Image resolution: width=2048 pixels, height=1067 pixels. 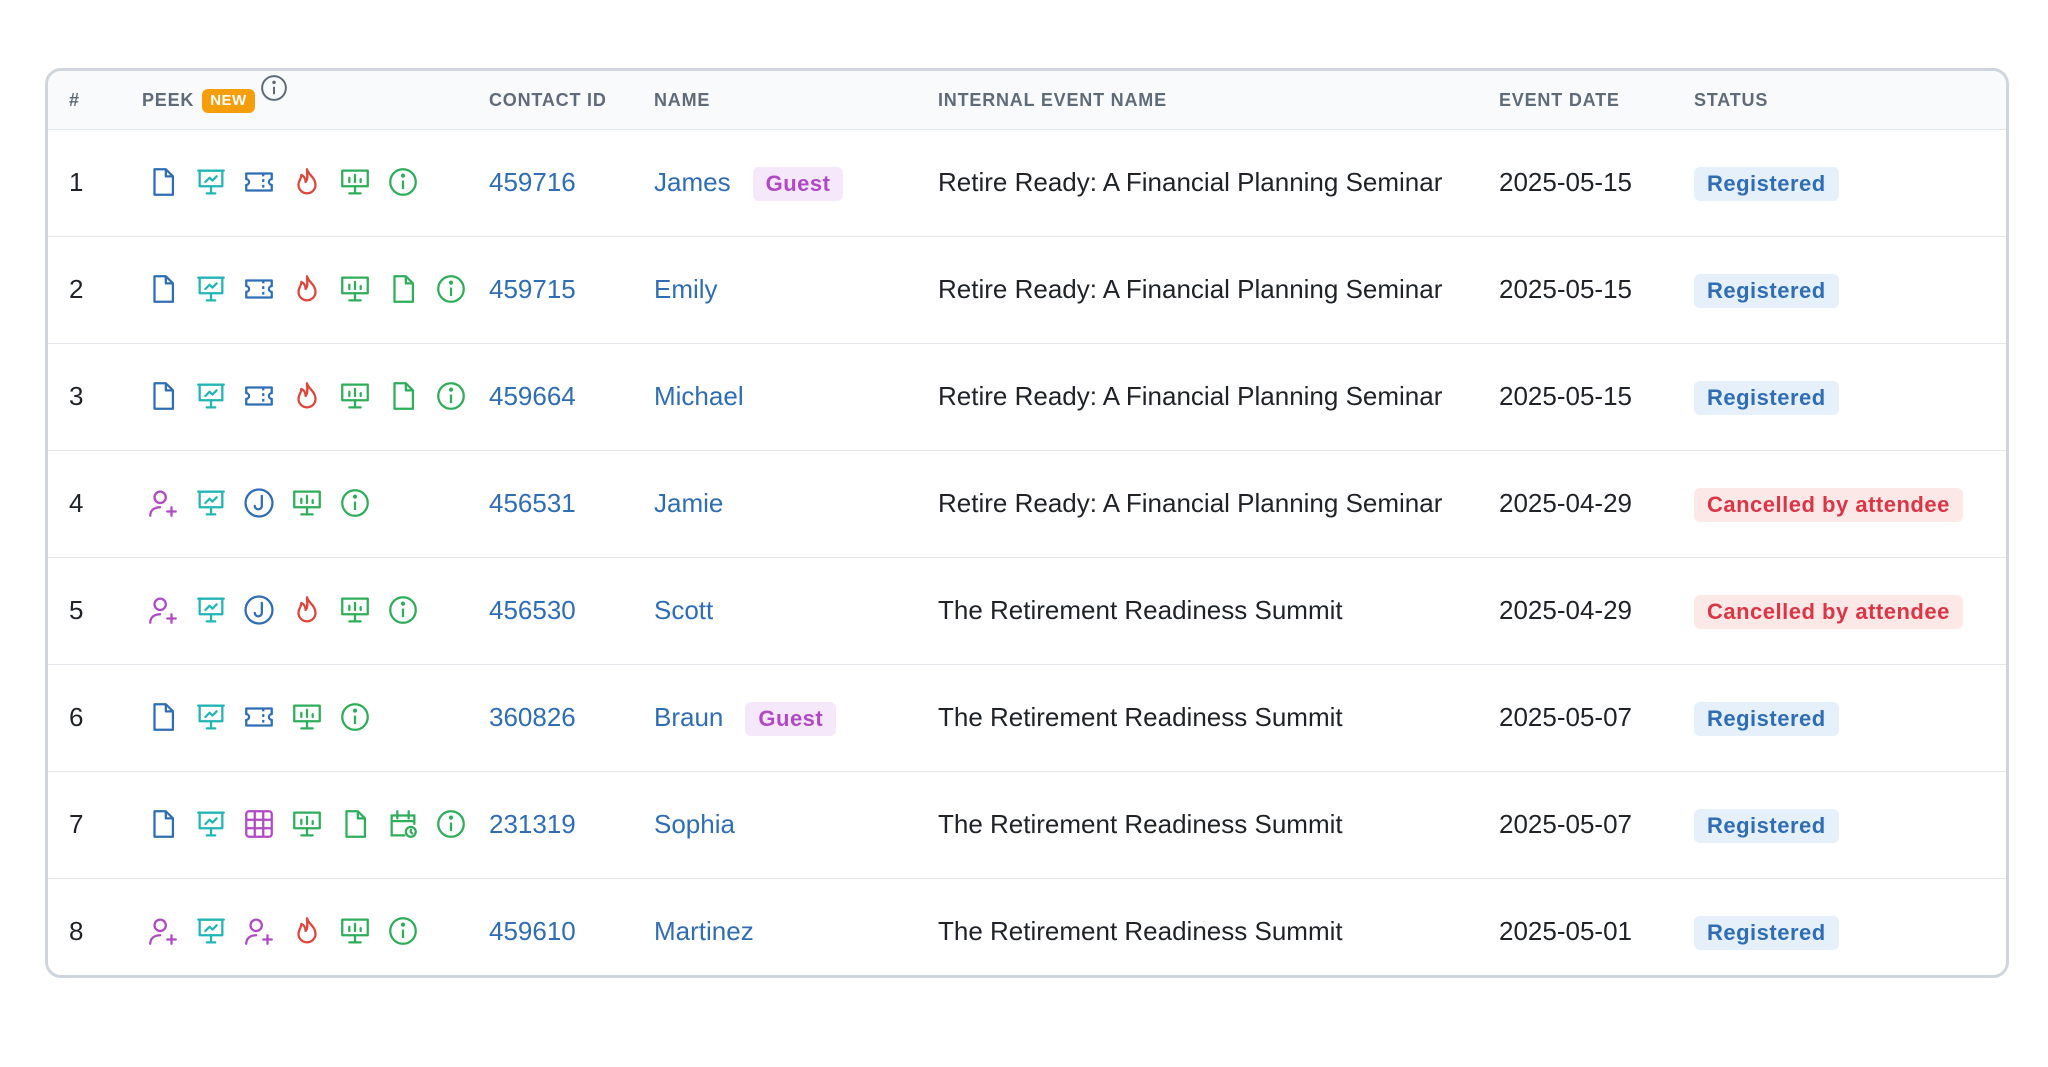 What do you see at coordinates (76, 824) in the screenshot?
I see `row-number: 7` at bounding box center [76, 824].